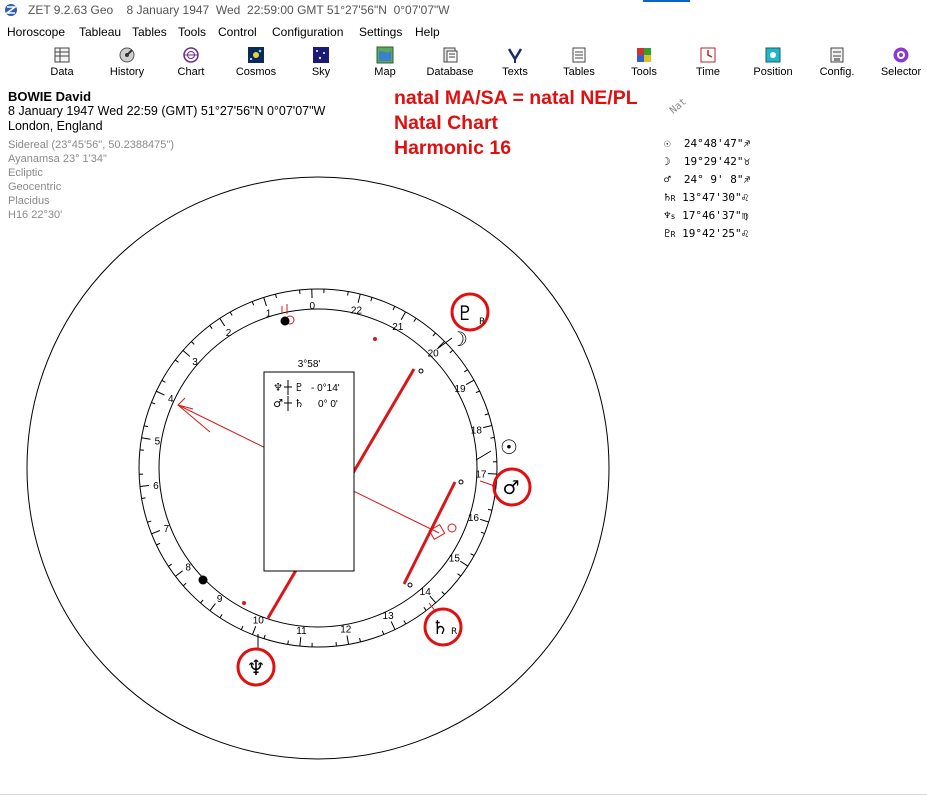  Describe the element at coordinates (357, 311) in the screenshot. I see `house-number-label: 22` at that location.